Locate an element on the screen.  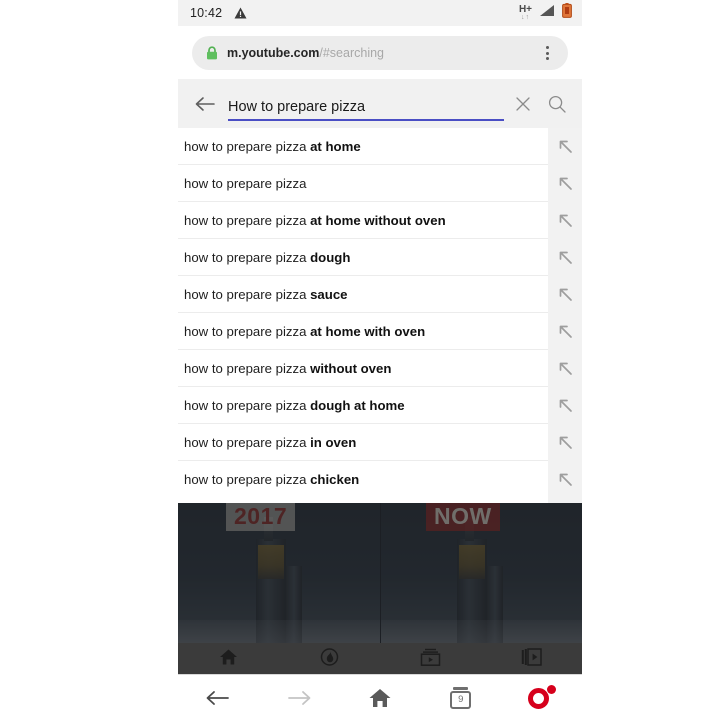
url-path: /#searching is located at coordinates (351, 53).